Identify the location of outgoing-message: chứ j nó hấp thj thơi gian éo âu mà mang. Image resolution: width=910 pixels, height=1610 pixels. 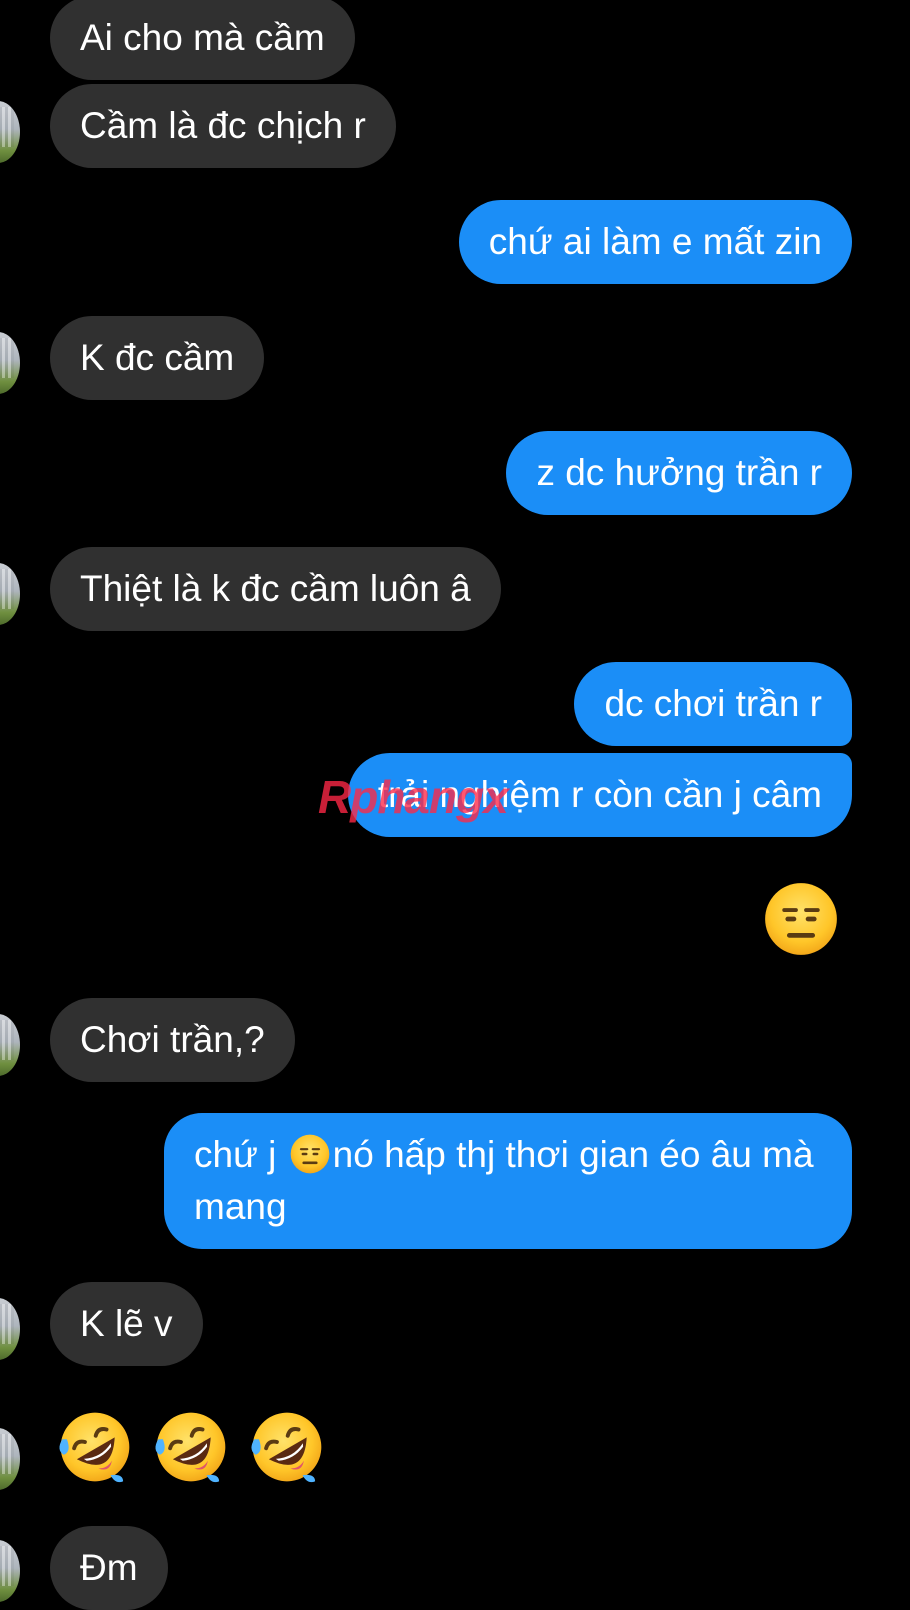
(508, 1181).